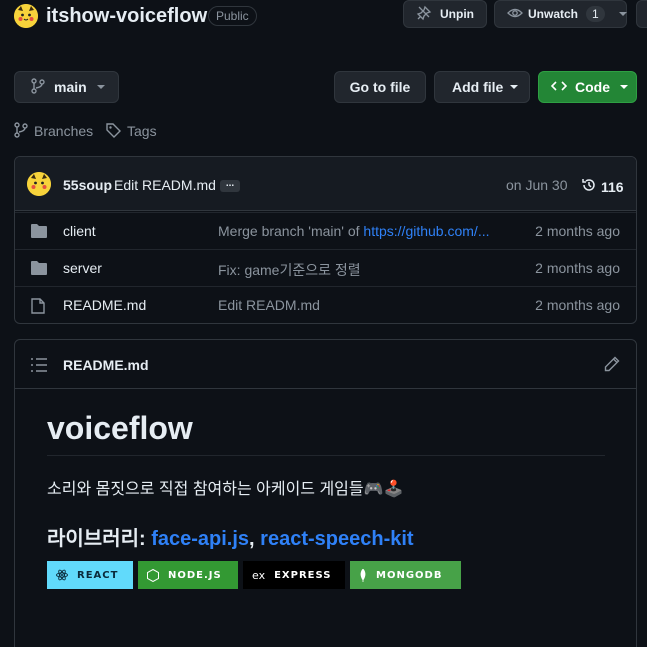 The image size is (647, 647). I want to click on mongodb-icon, so click(363, 575).